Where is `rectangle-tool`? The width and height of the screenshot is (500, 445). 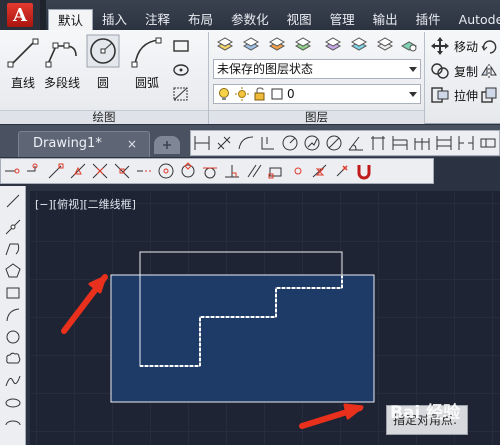 rectangle-tool is located at coordinates (181, 46).